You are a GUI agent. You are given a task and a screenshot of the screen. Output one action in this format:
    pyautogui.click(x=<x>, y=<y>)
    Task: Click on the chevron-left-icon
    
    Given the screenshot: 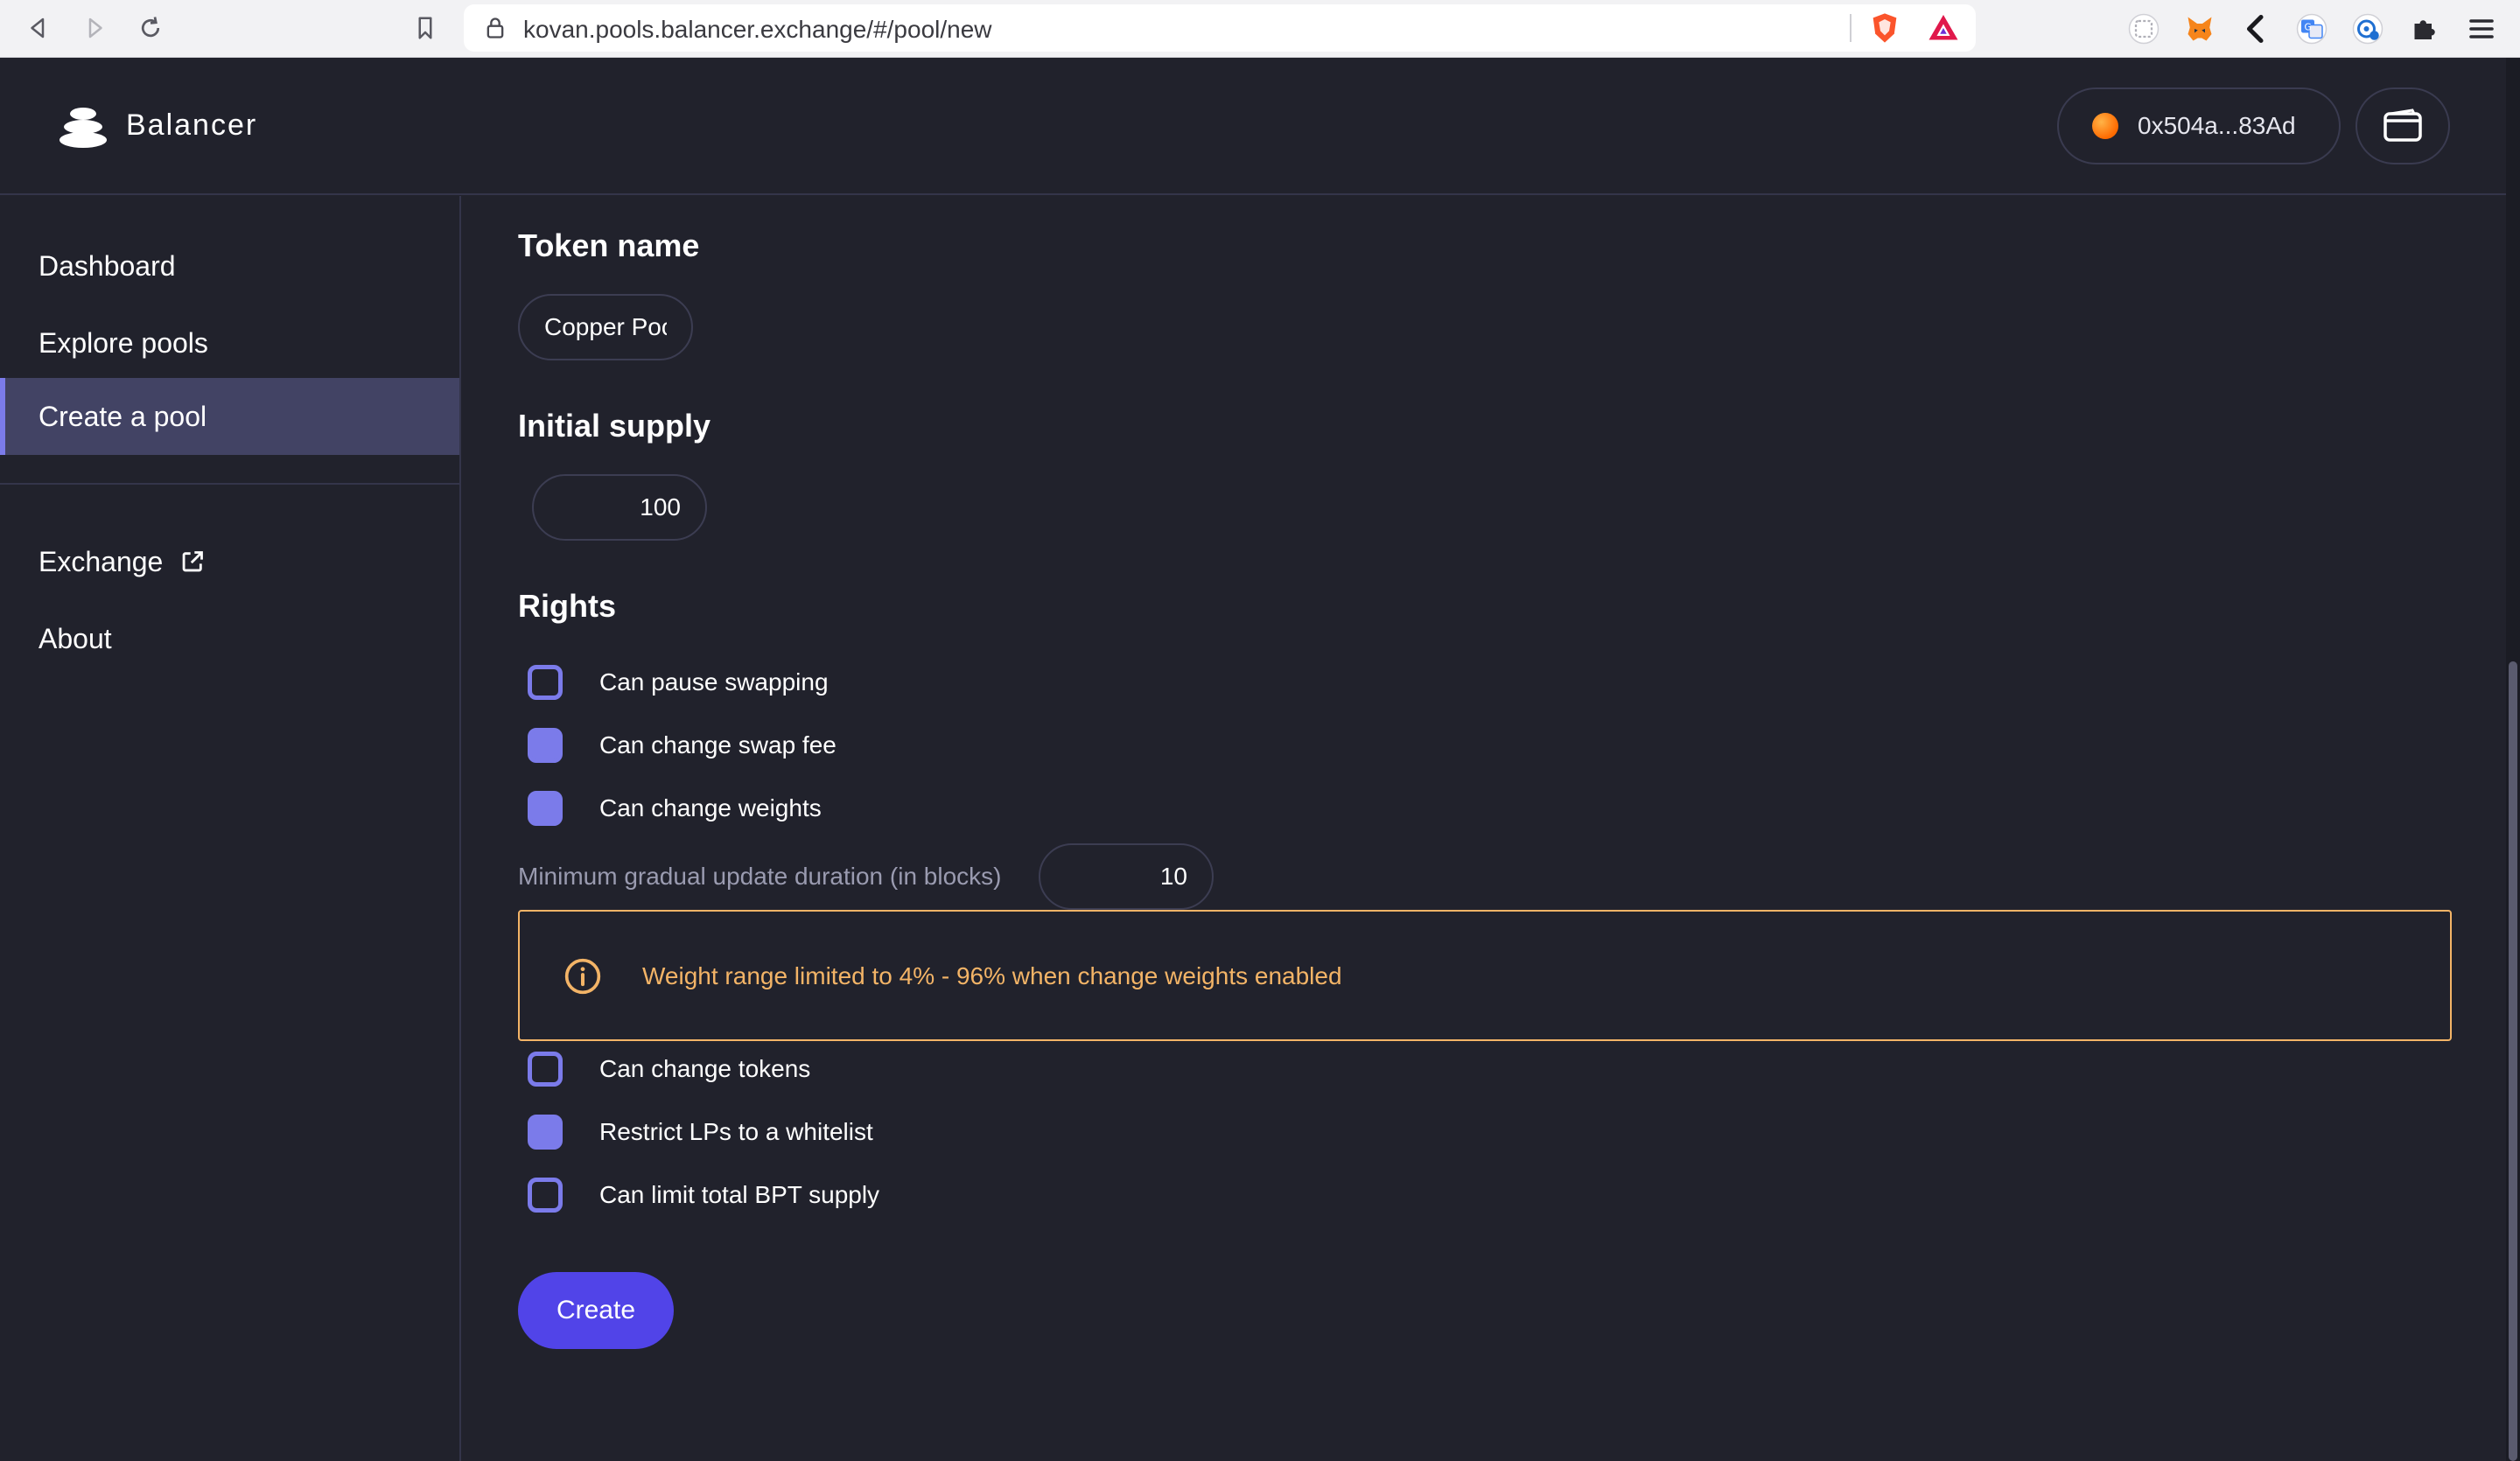 What is the action you would take?
    pyautogui.click(x=2255, y=29)
    